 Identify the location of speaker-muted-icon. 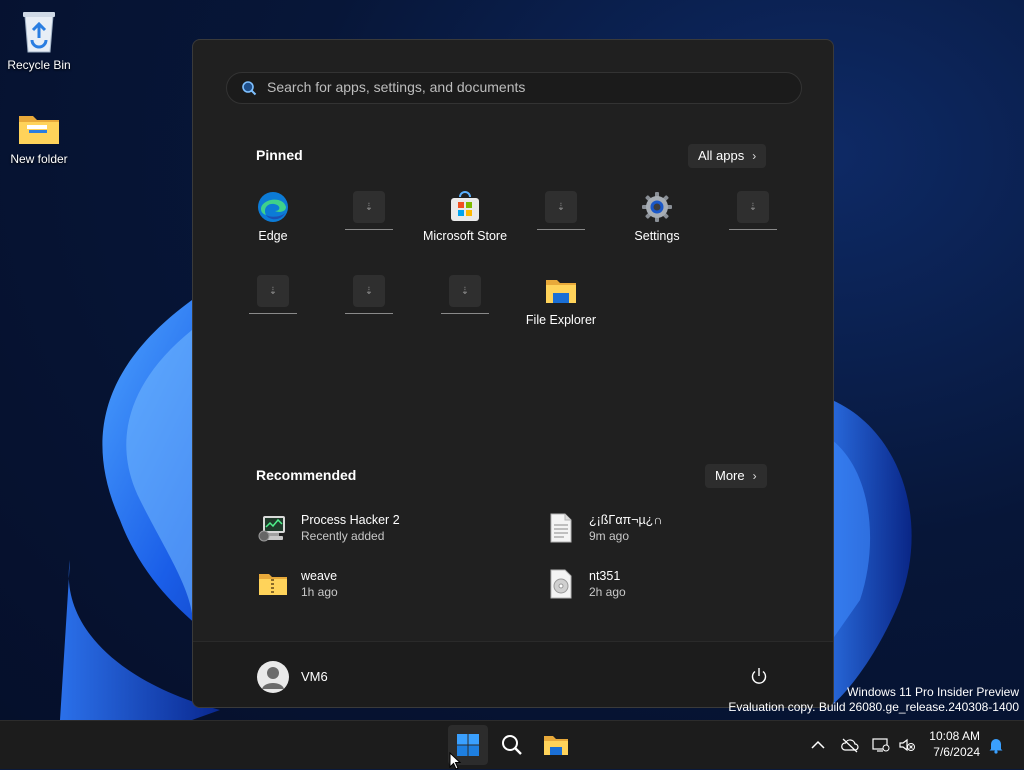
(907, 745).